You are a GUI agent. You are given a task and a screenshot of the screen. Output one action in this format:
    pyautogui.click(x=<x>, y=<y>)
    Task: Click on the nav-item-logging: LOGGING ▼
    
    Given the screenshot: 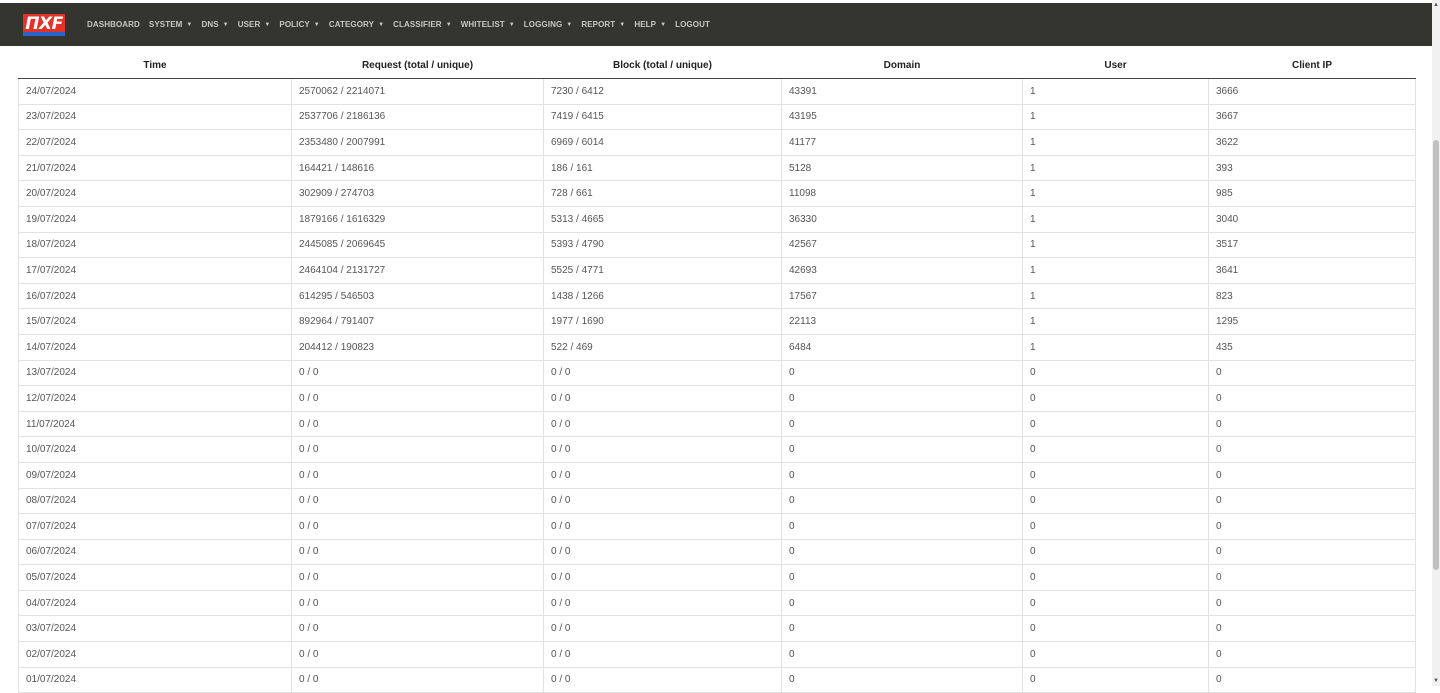 What is the action you would take?
    pyautogui.click(x=548, y=24)
    